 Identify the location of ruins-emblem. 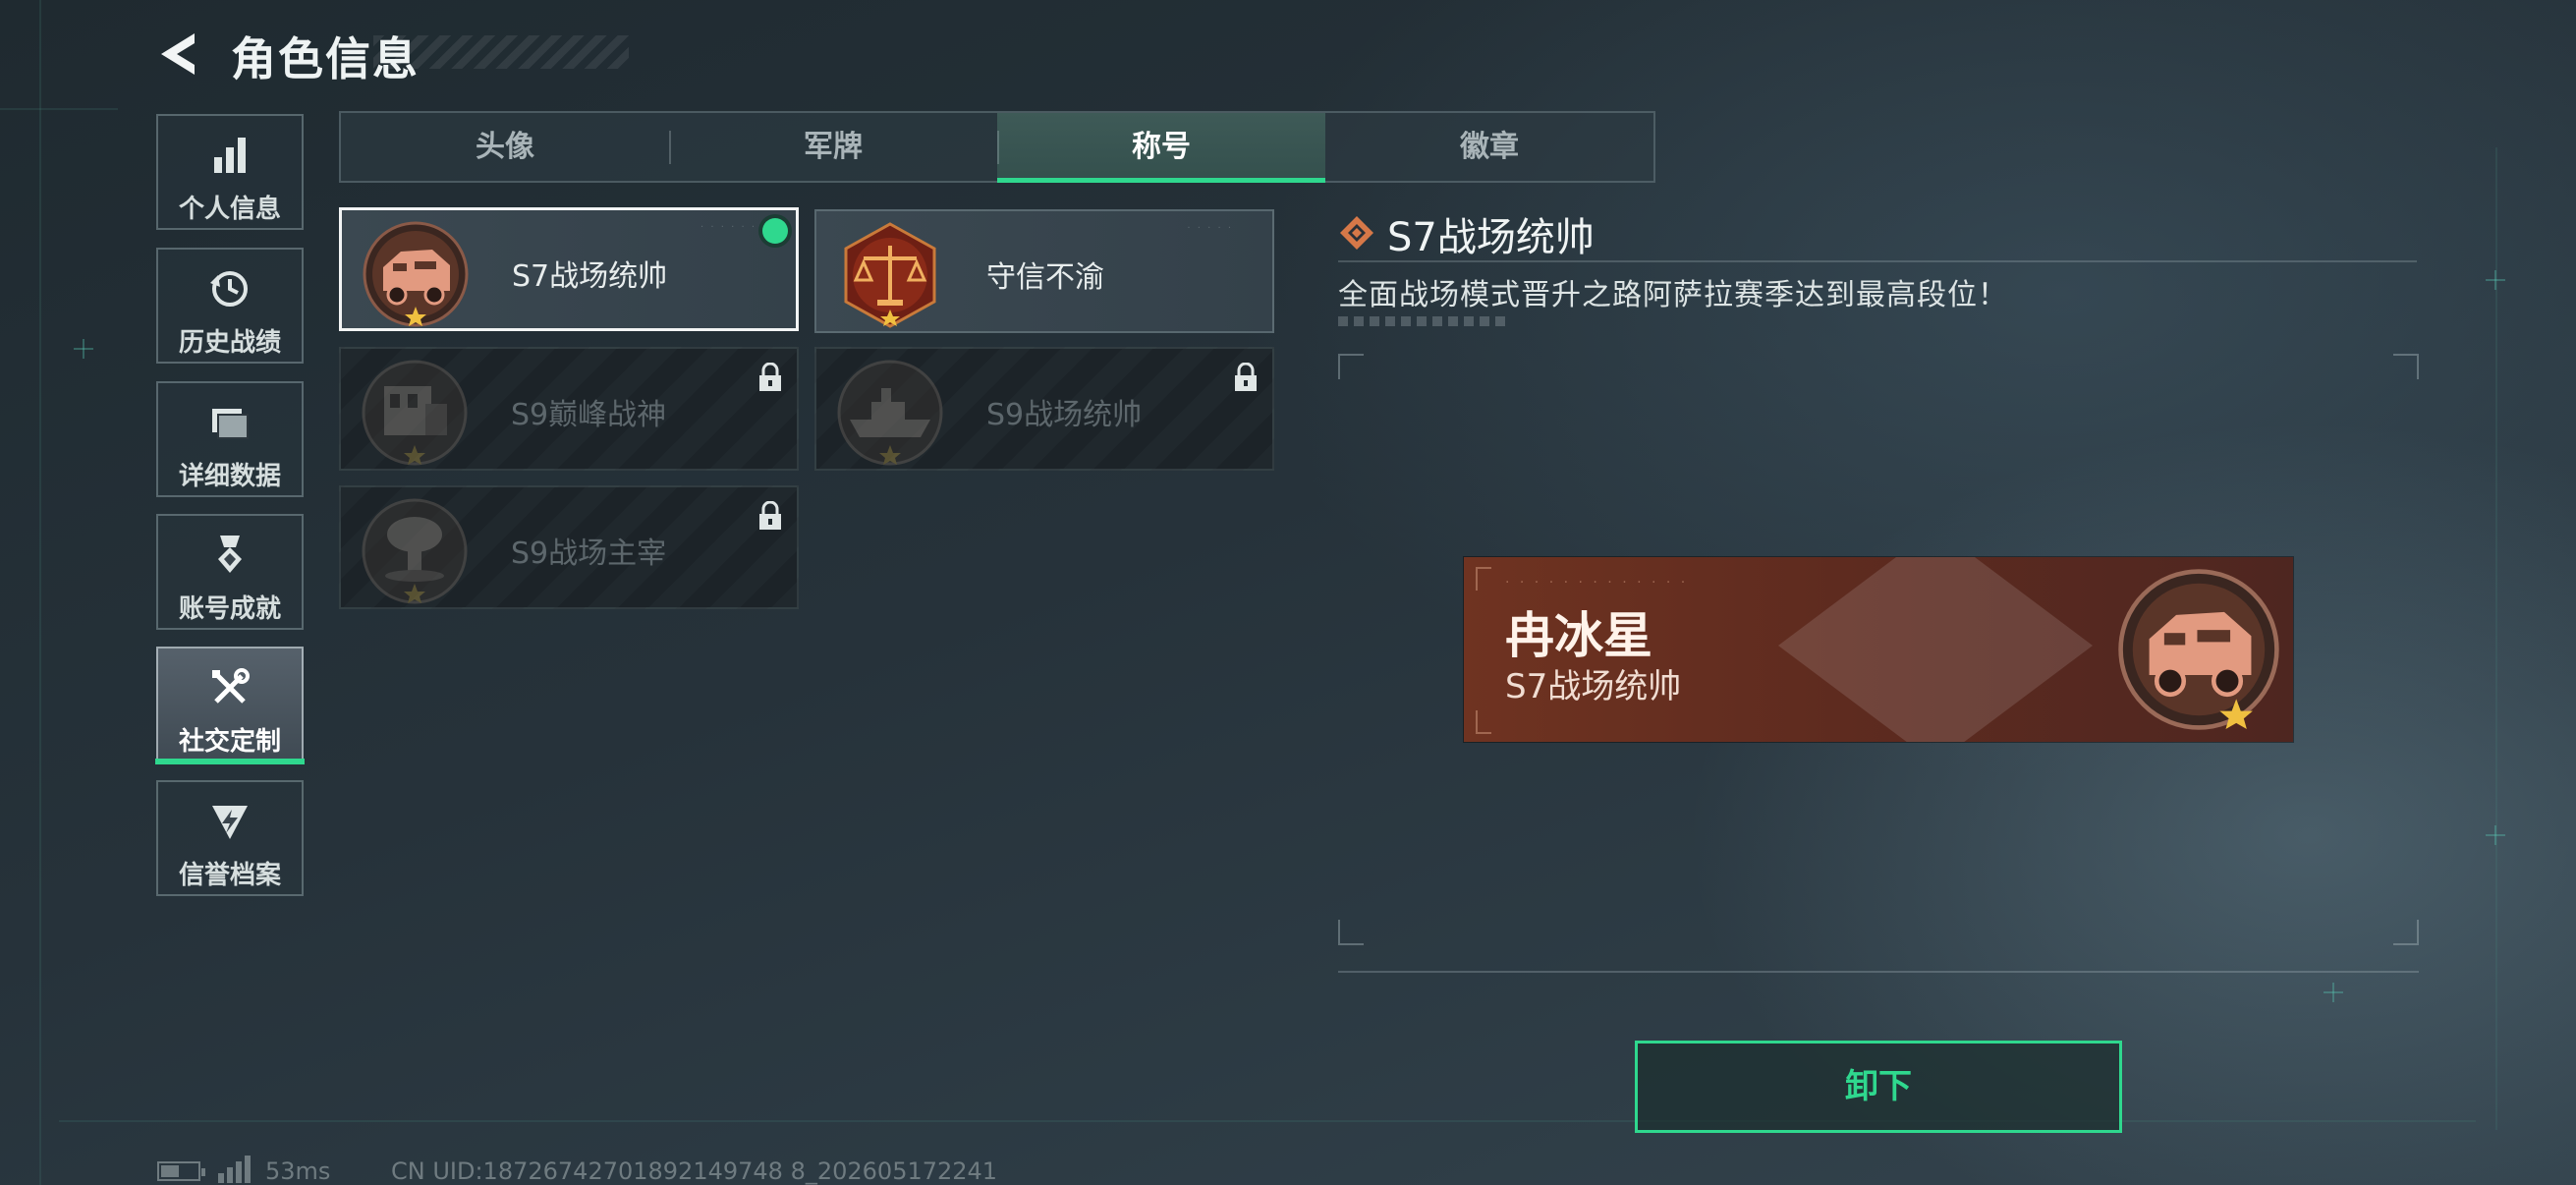
(415, 413).